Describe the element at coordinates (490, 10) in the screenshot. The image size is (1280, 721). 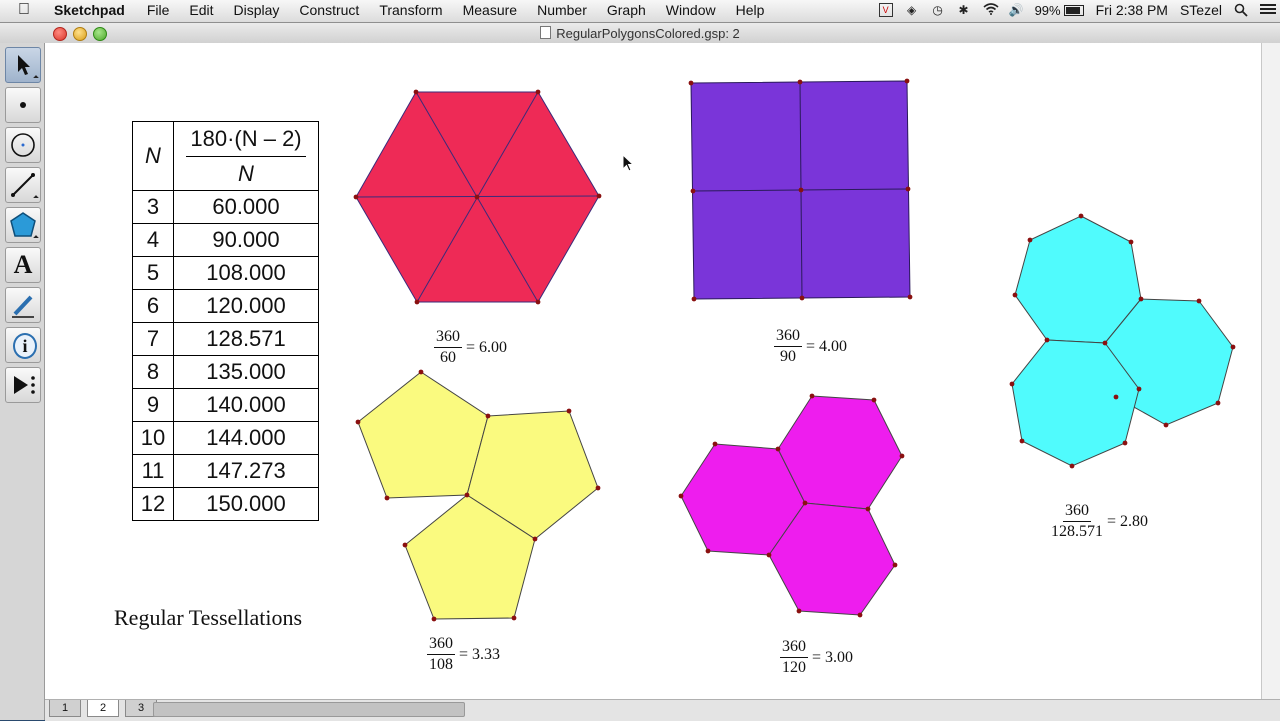
I see `menu-measure: Measure` at that location.